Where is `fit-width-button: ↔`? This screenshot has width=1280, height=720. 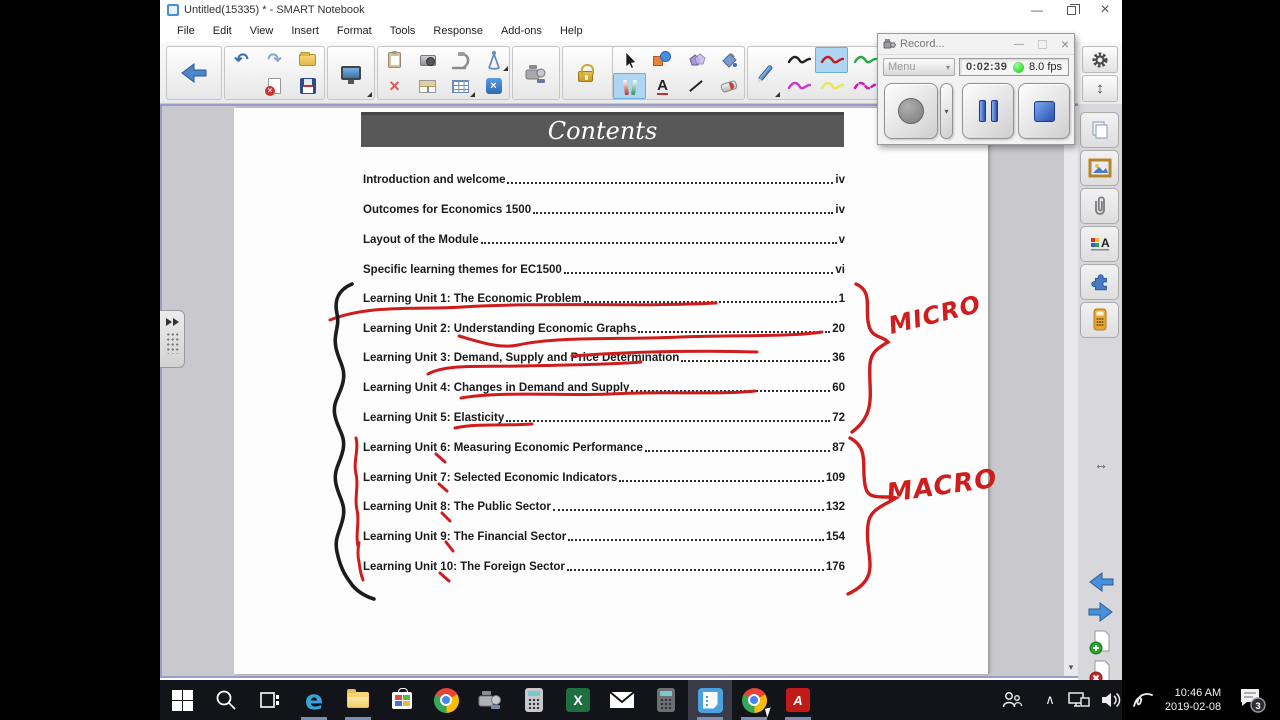
fit-width-button: ↔ is located at coordinates (1101, 464).